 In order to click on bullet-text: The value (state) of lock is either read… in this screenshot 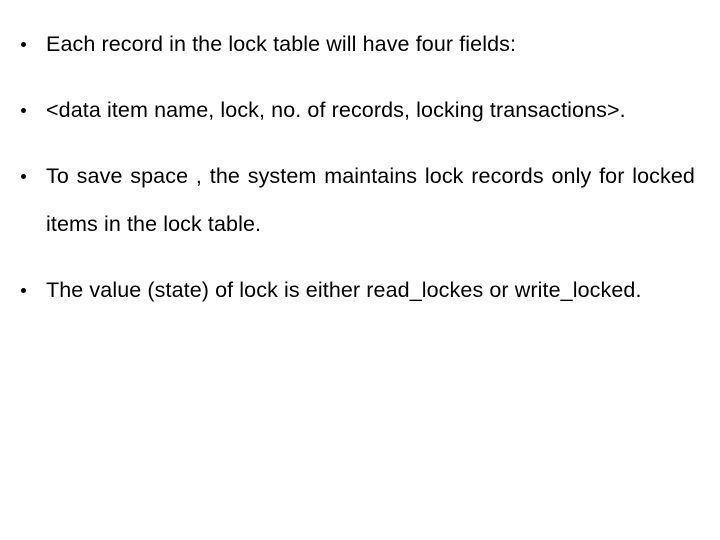, I will do `click(344, 290)`.